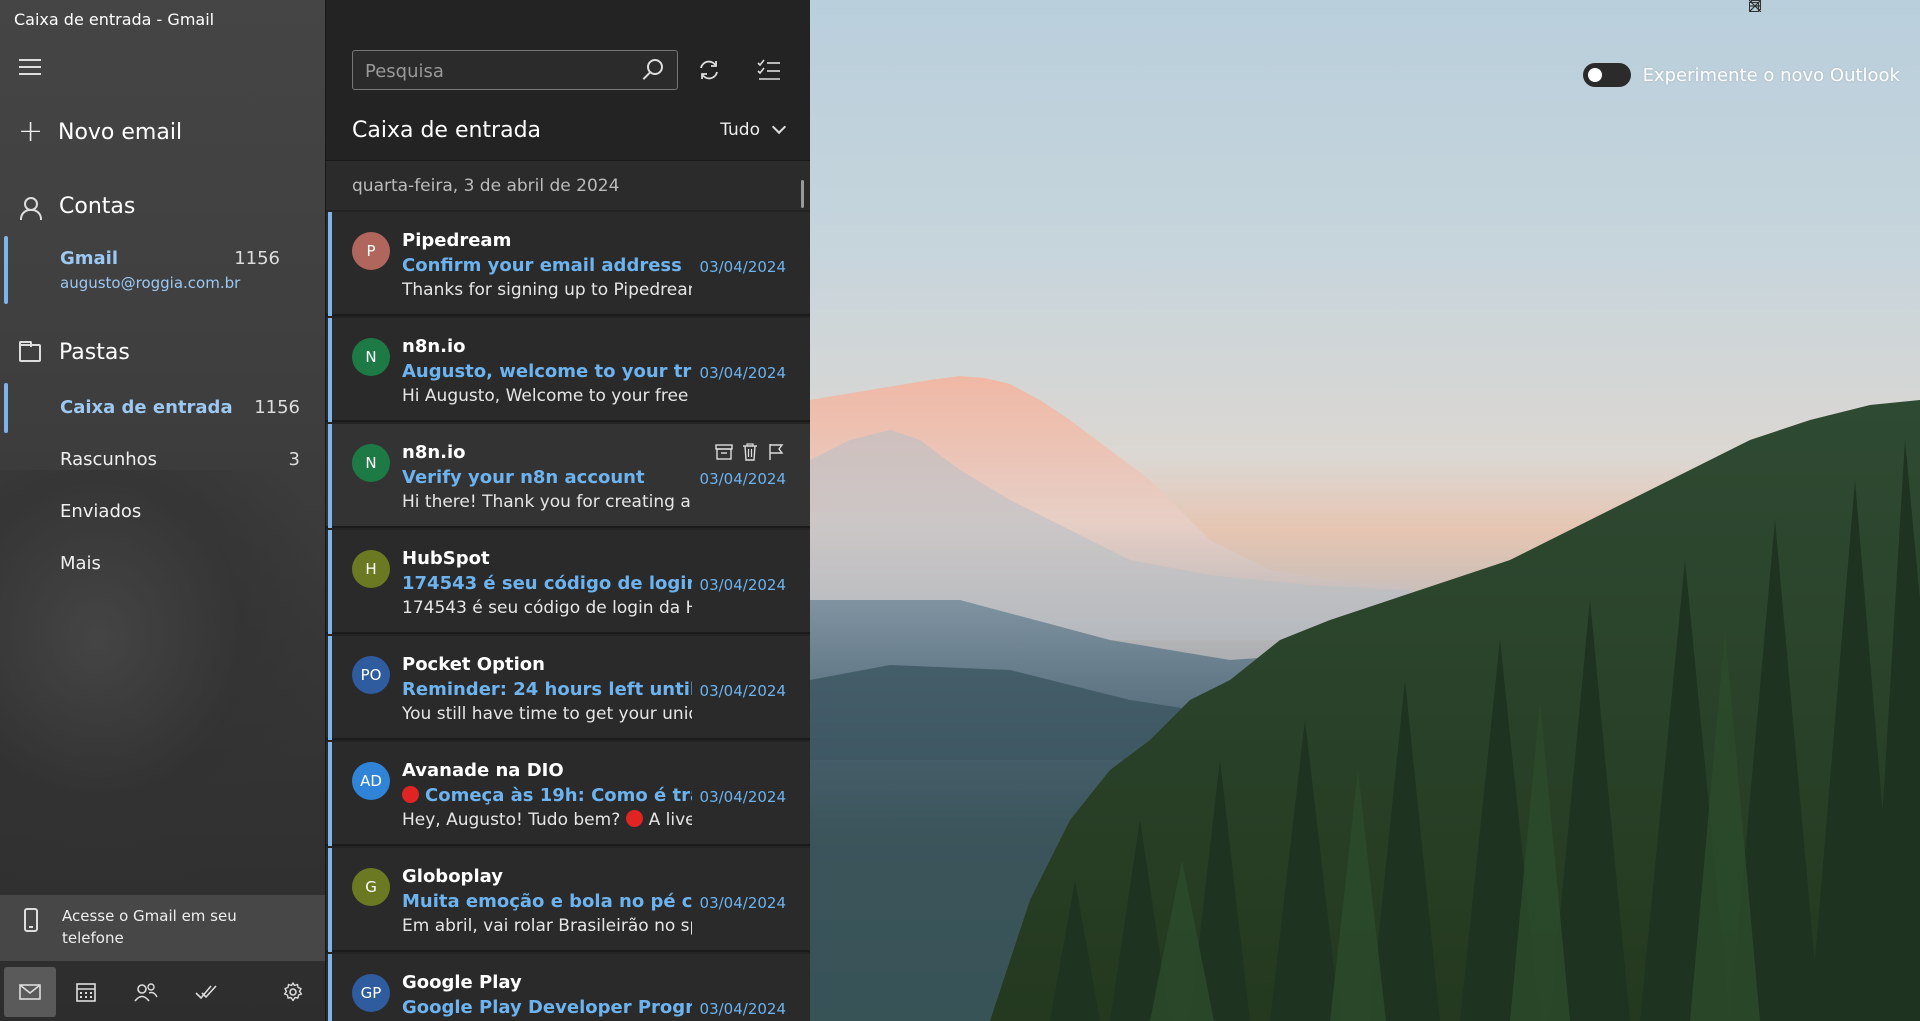  Describe the element at coordinates (776, 452) in the screenshot. I see `flag-button` at that location.